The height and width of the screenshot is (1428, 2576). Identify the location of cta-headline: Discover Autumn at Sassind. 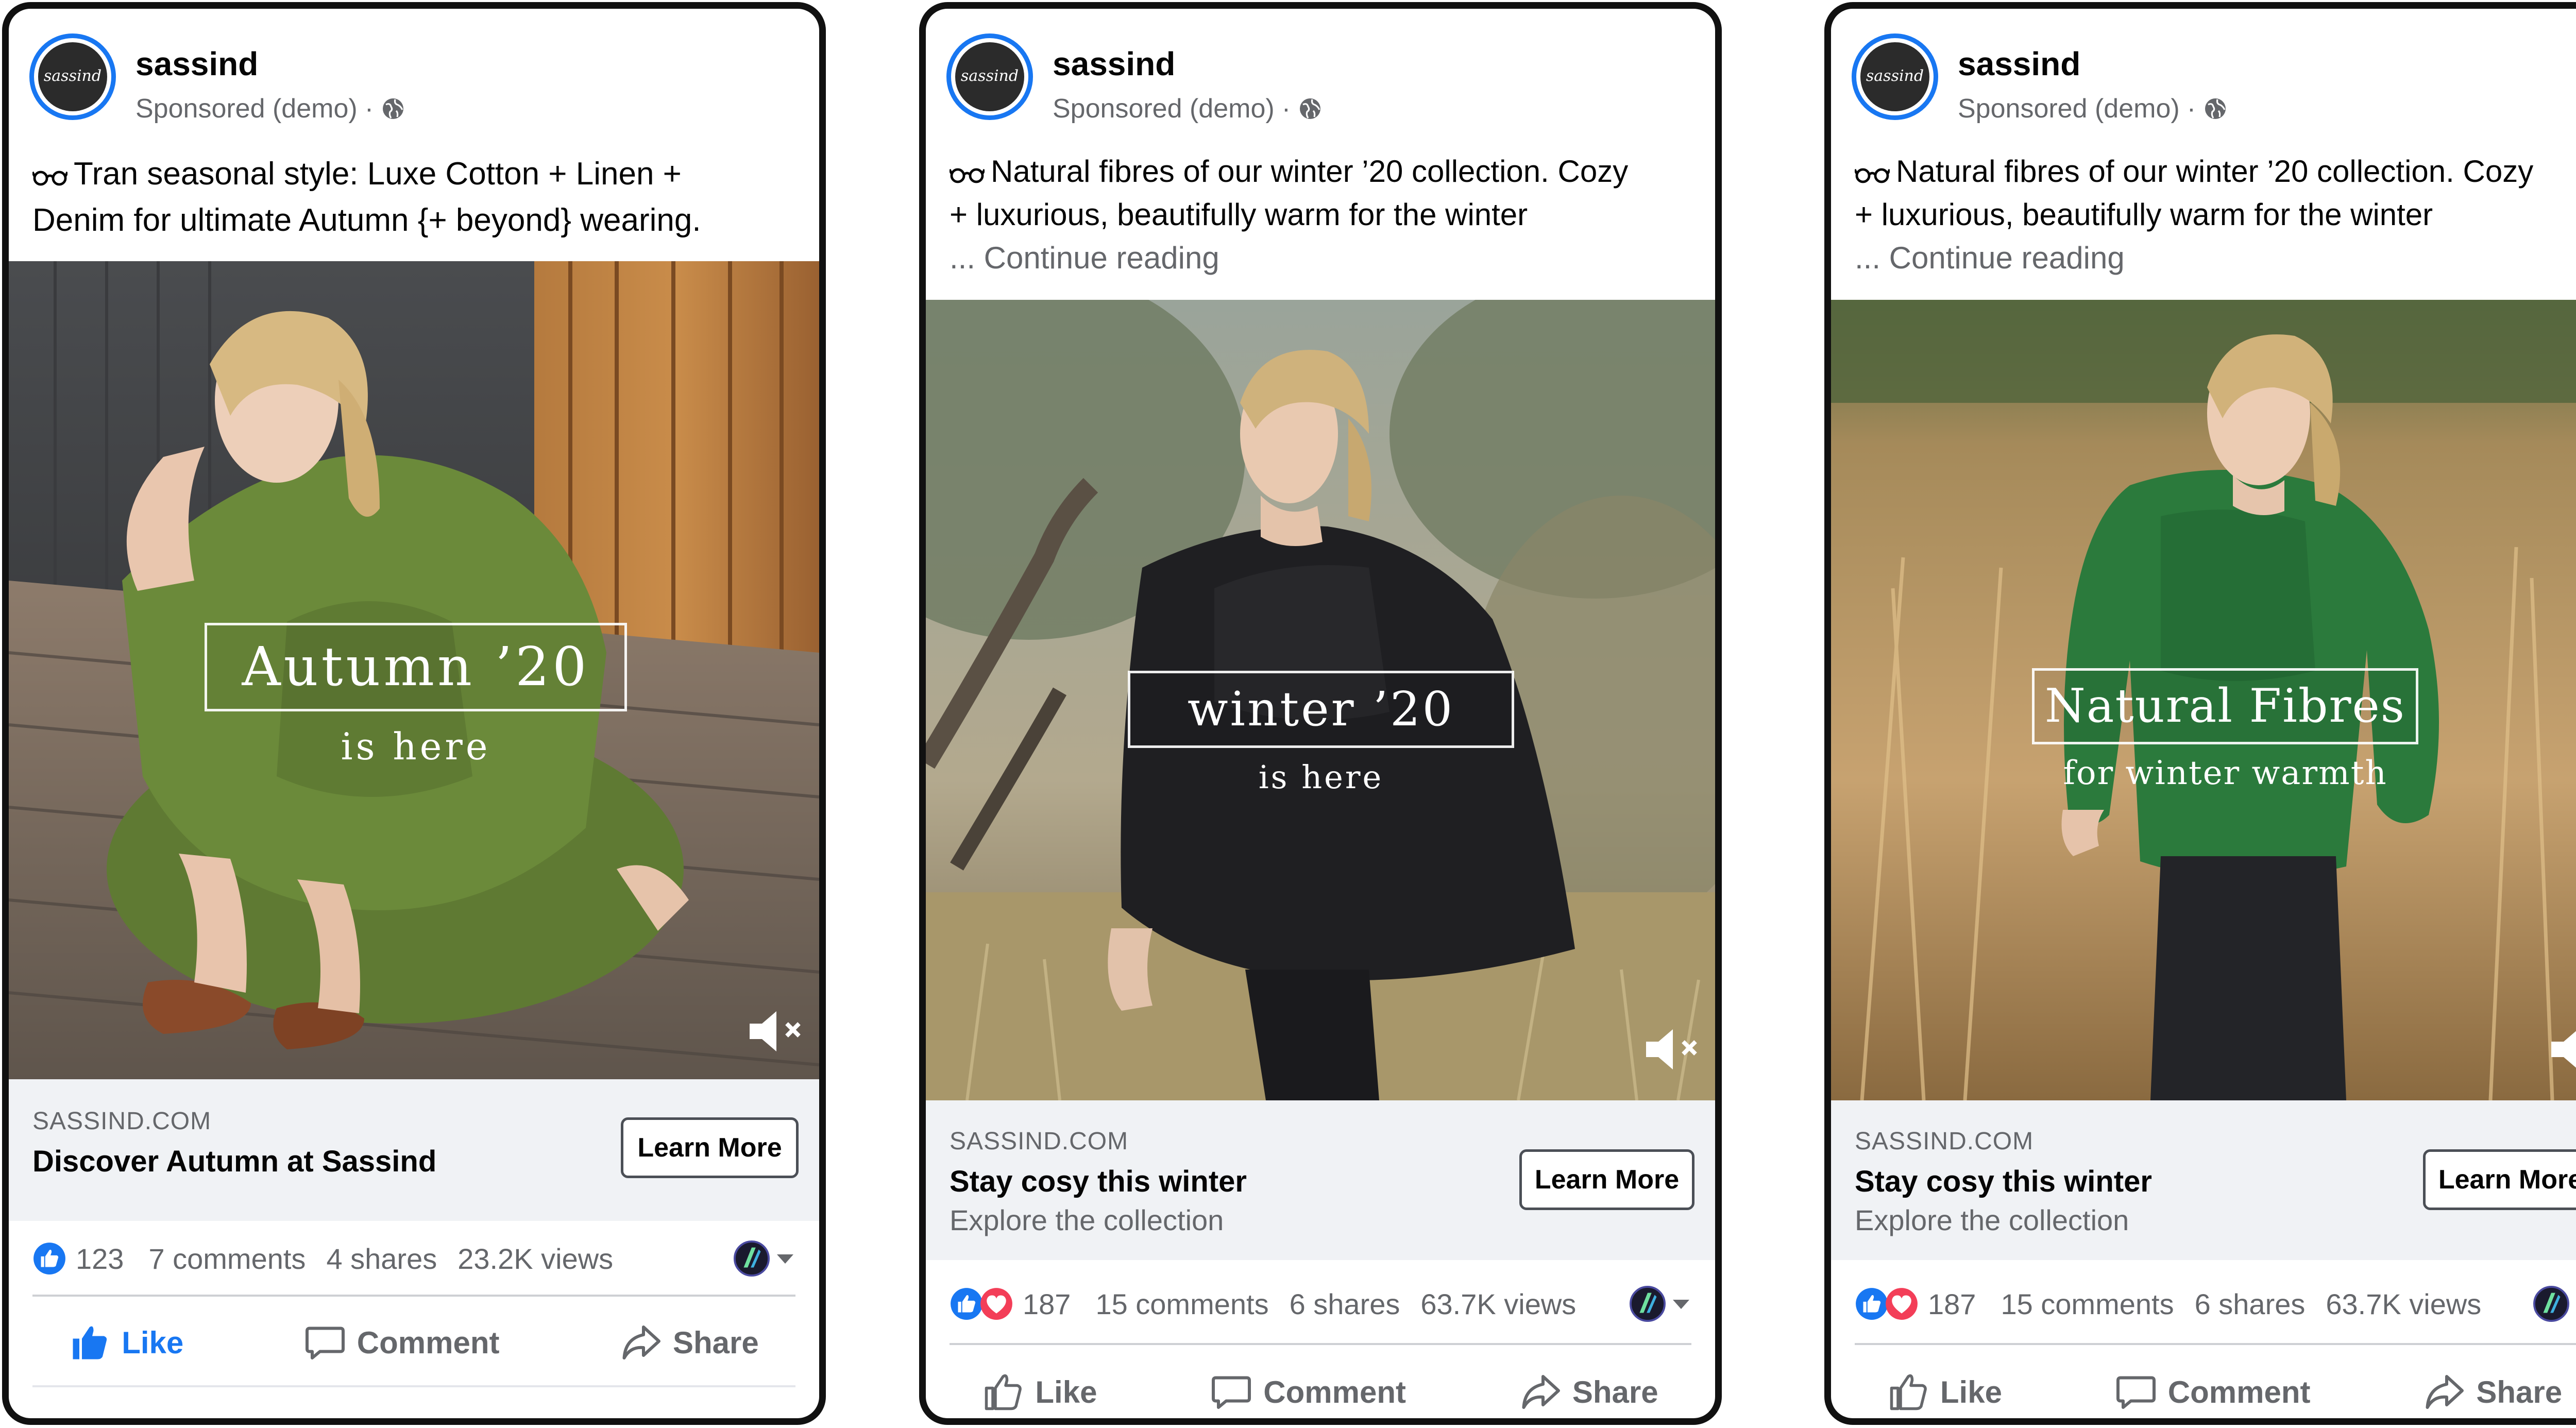
(234, 1161).